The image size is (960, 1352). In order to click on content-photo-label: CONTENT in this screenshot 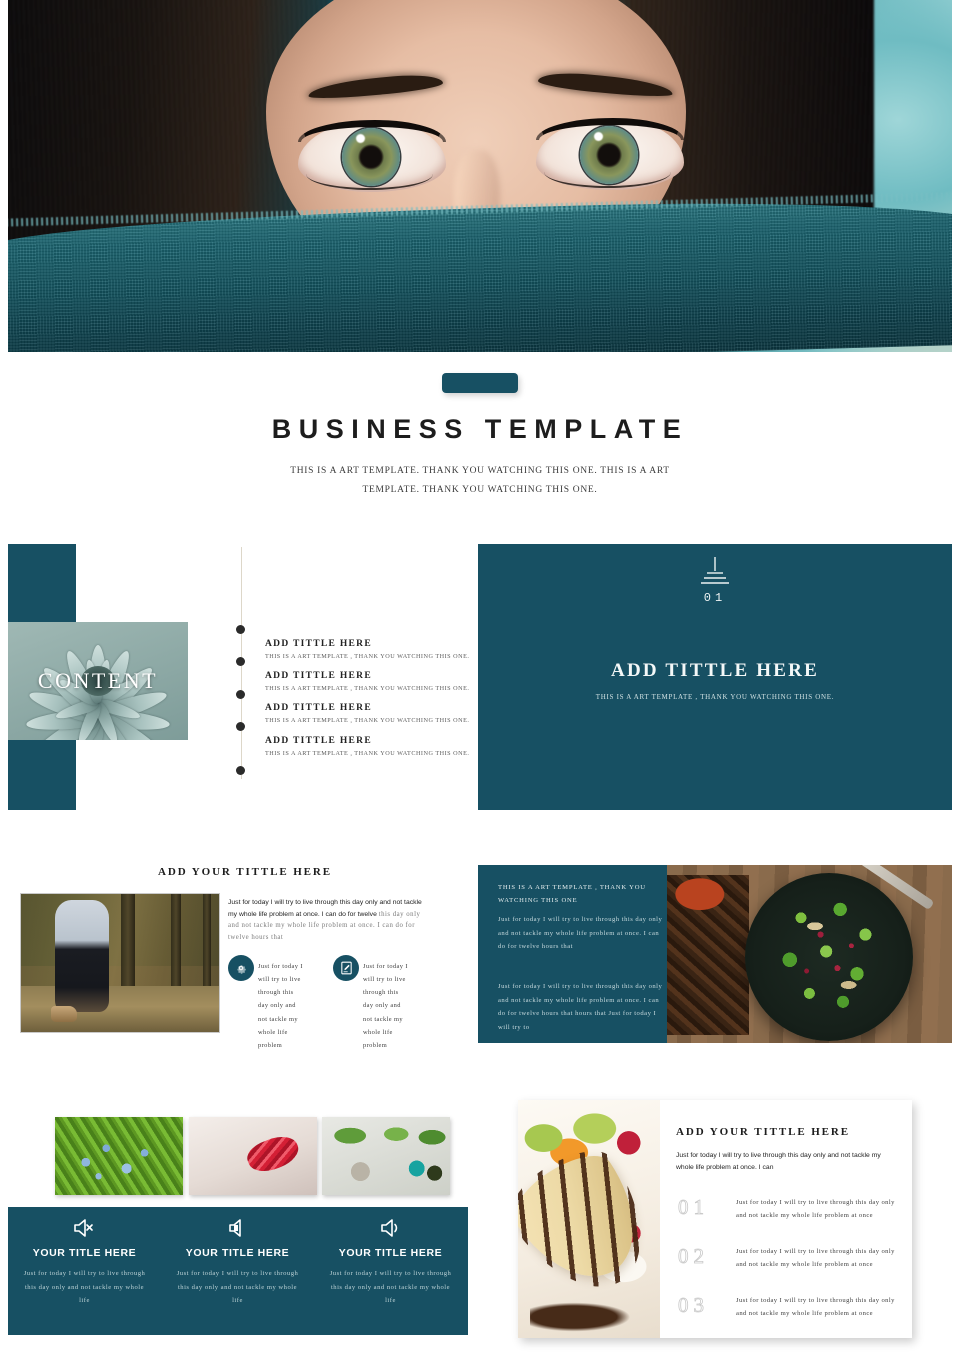, I will do `click(98, 680)`.